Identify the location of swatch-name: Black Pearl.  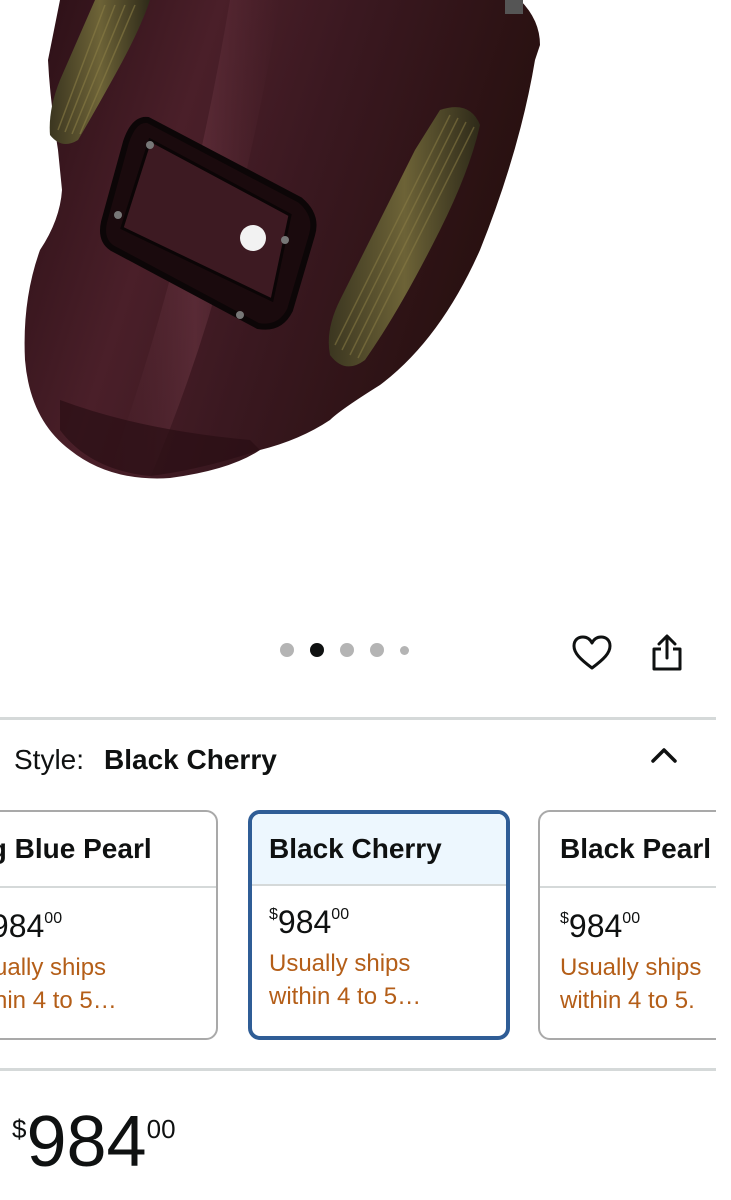
(628, 850).